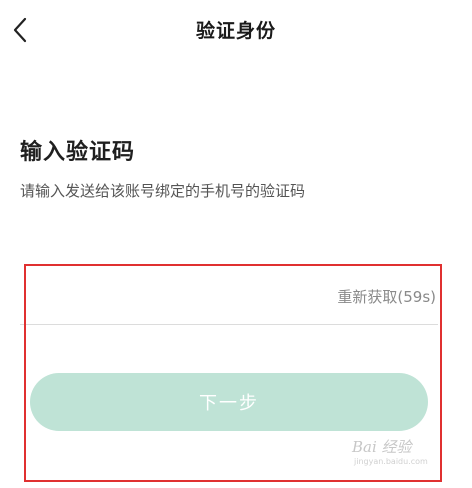 The height and width of the screenshot is (488, 472). What do you see at coordinates (391, 461) in the screenshot?
I see `watermark-subtext: jingyan.baidu.com` at bounding box center [391, 461].